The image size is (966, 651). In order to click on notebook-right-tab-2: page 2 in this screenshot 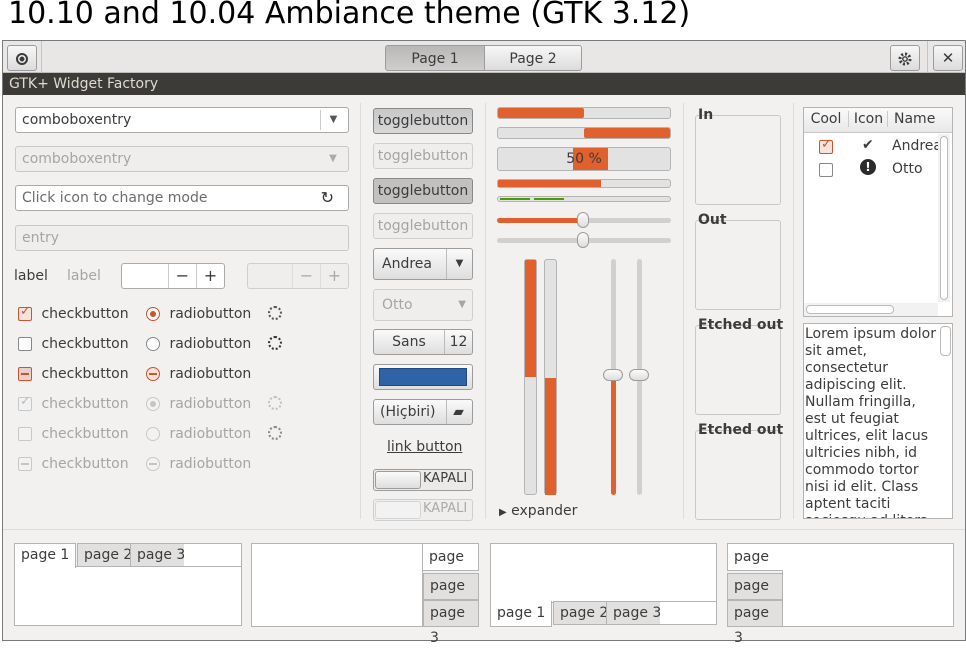, I will do `click(451, 596)`.